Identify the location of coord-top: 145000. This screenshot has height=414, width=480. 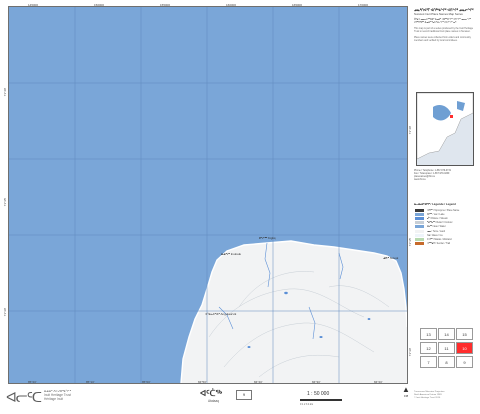
(33, 5).